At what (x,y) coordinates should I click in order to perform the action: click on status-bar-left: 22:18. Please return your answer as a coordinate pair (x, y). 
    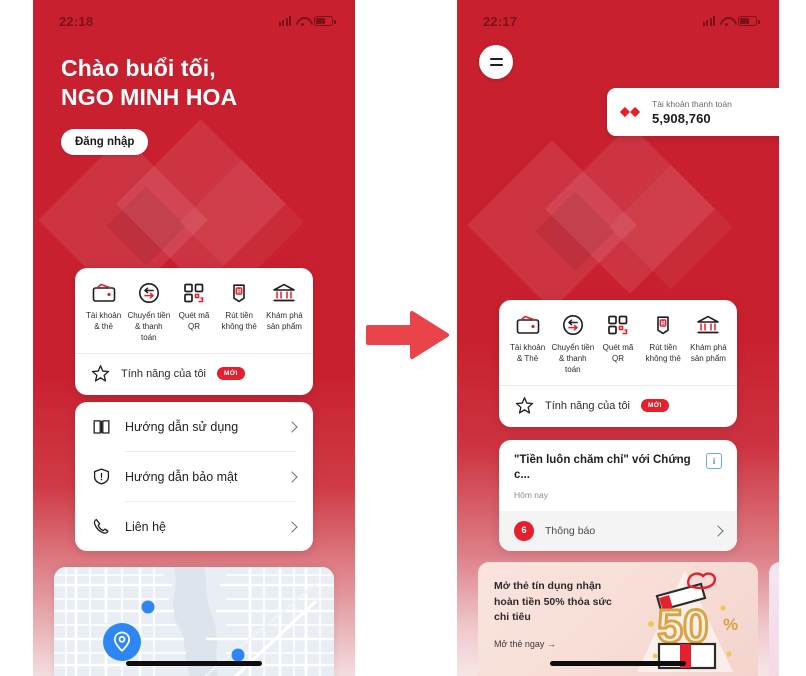
    Looking at the image, I should click on (194, 17).